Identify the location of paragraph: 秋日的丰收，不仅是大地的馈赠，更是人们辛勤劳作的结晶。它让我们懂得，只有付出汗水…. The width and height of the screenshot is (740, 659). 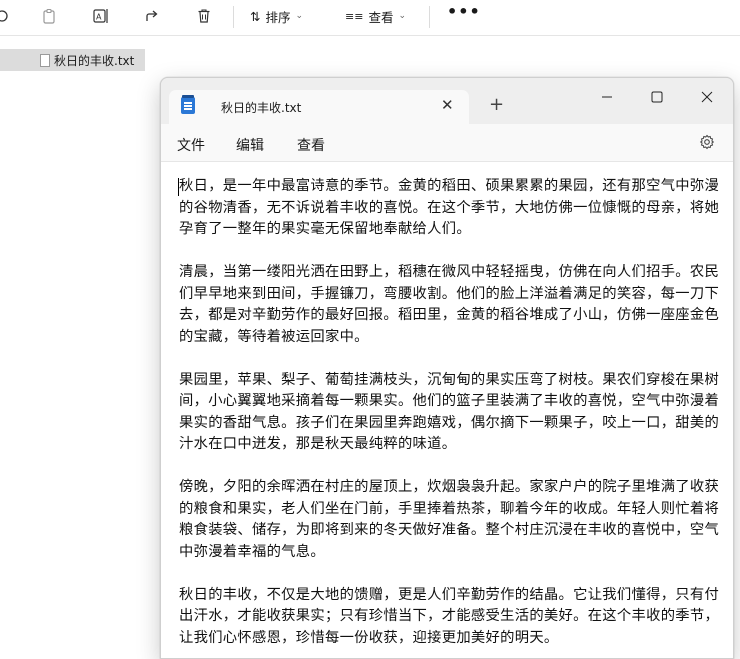
(449, 616).